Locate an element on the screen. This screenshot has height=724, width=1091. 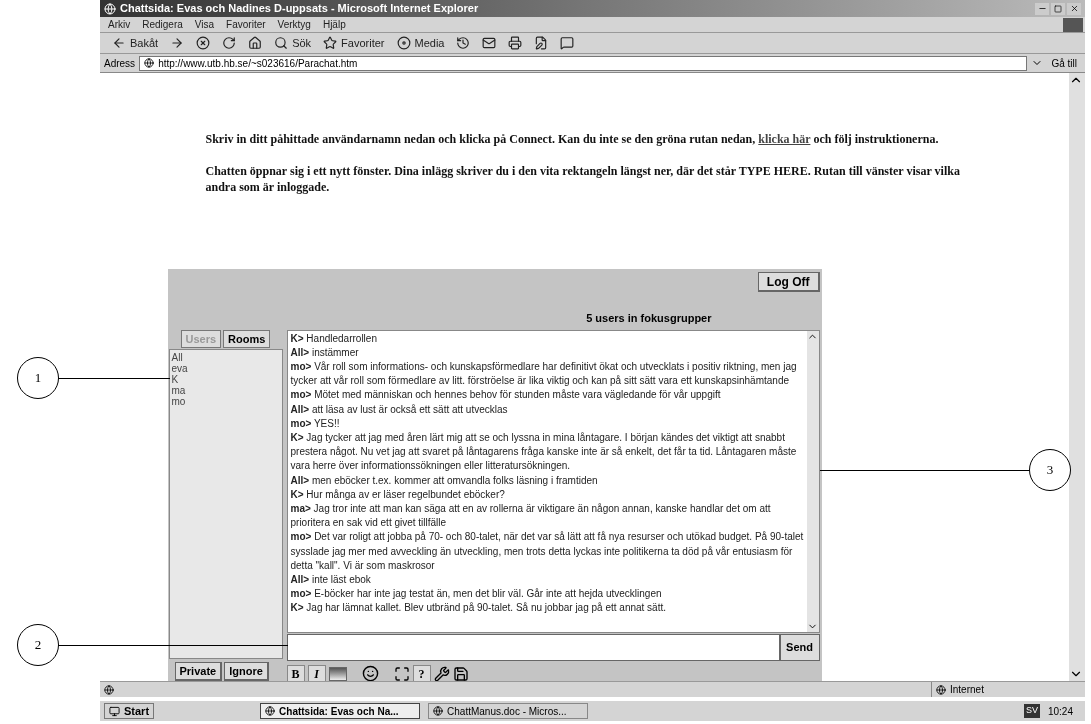
user-name: mo is located at coordinates (226, 401).